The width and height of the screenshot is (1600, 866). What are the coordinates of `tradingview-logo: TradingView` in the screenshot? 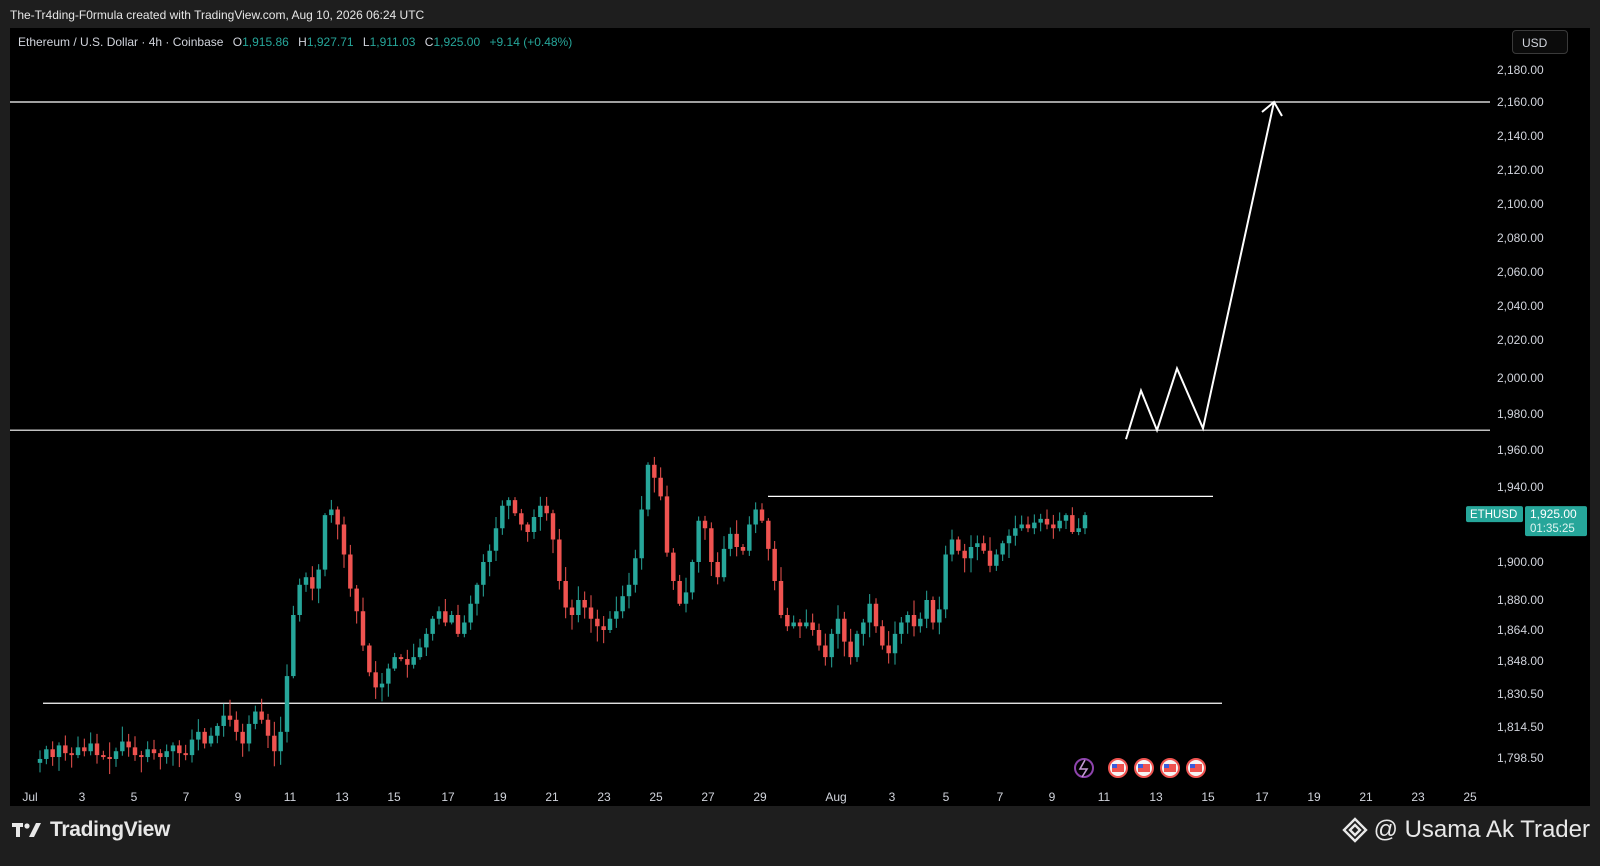 It's located at (91, 830).